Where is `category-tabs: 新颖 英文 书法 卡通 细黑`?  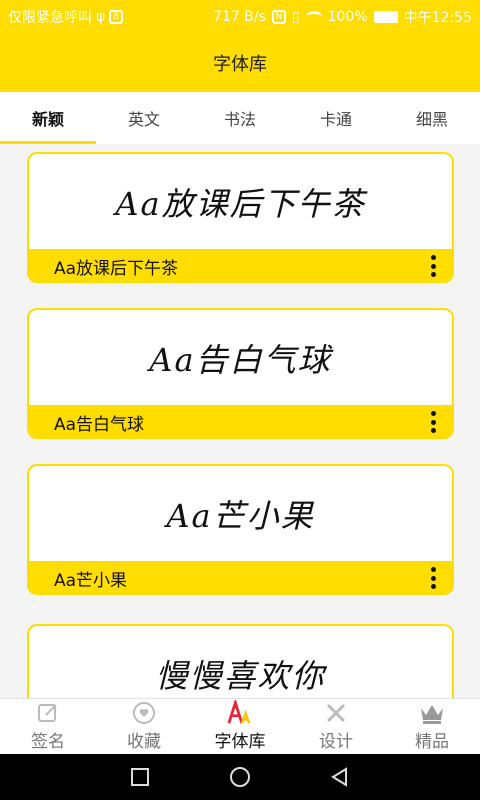
category-tabs: 新颖 英文 书法 卡通 细黑 is located at coordinates (240, 118).